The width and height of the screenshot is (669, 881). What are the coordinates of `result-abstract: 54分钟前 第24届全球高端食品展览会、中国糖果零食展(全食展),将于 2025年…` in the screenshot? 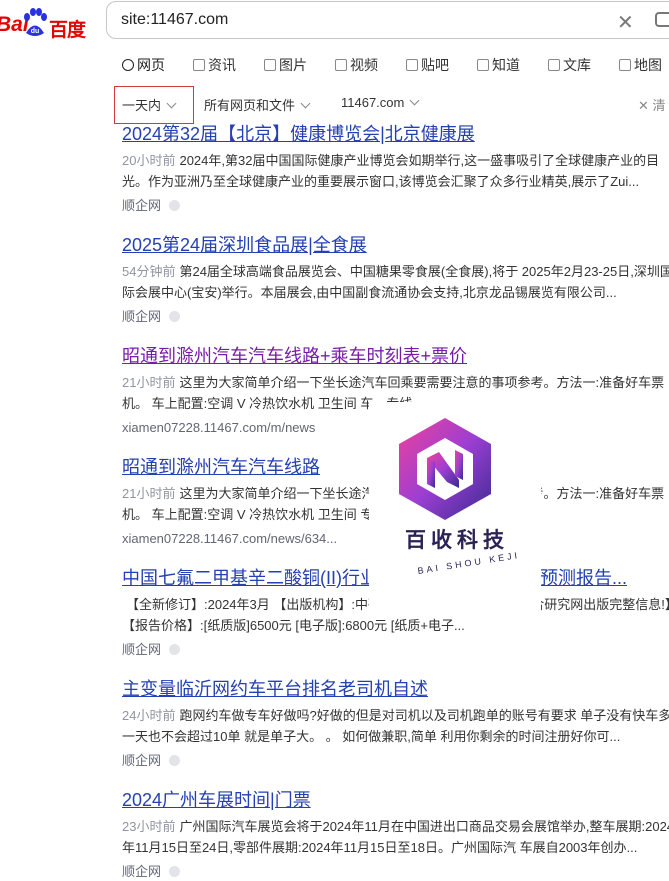 It's located at (395, 282).